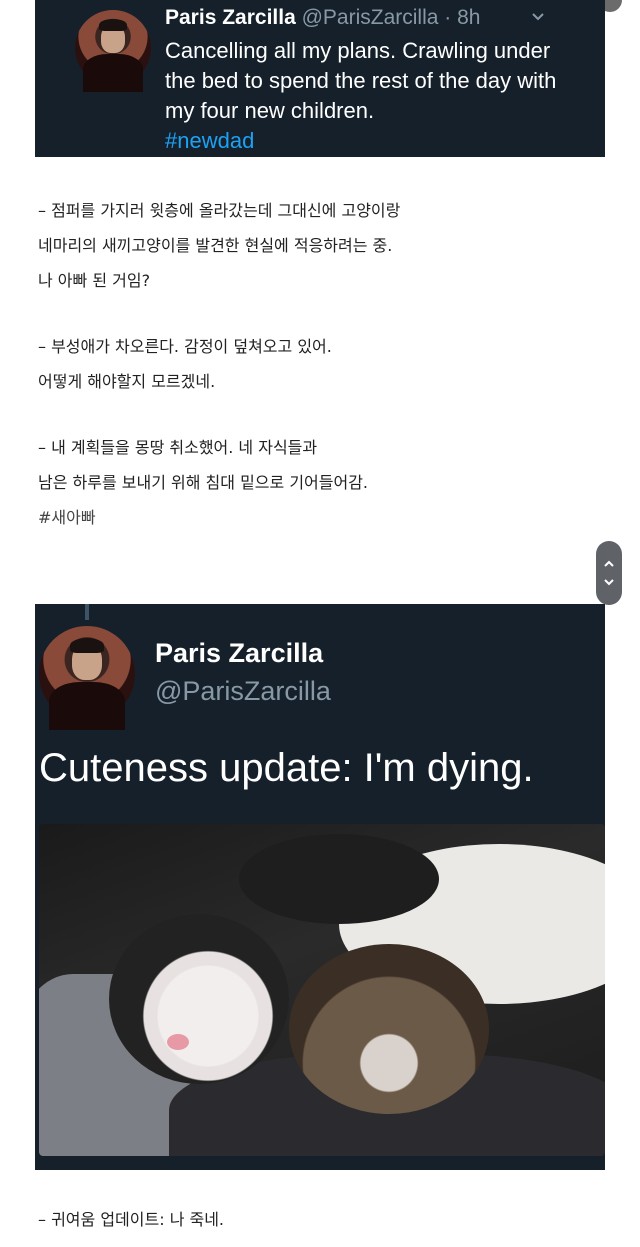 This screenshot has width=640, height=1247. I want to click on translation-line: 남은 하루를 보내기 위해 침대 밑으로 기어들어감., so click(203, 482).